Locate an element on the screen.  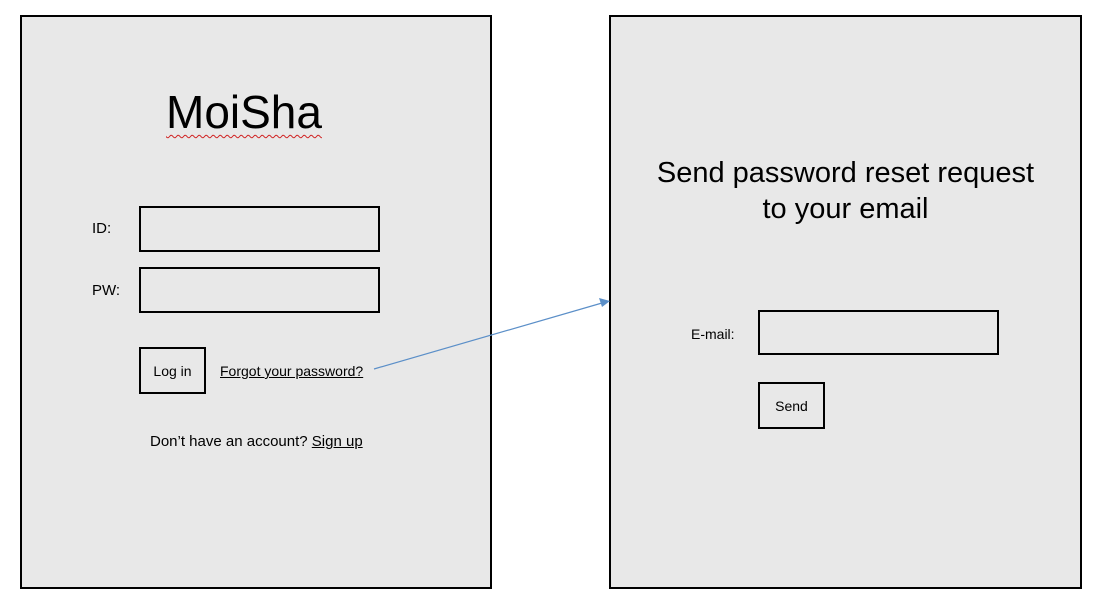
password-input is located at coordinates (259, 290).